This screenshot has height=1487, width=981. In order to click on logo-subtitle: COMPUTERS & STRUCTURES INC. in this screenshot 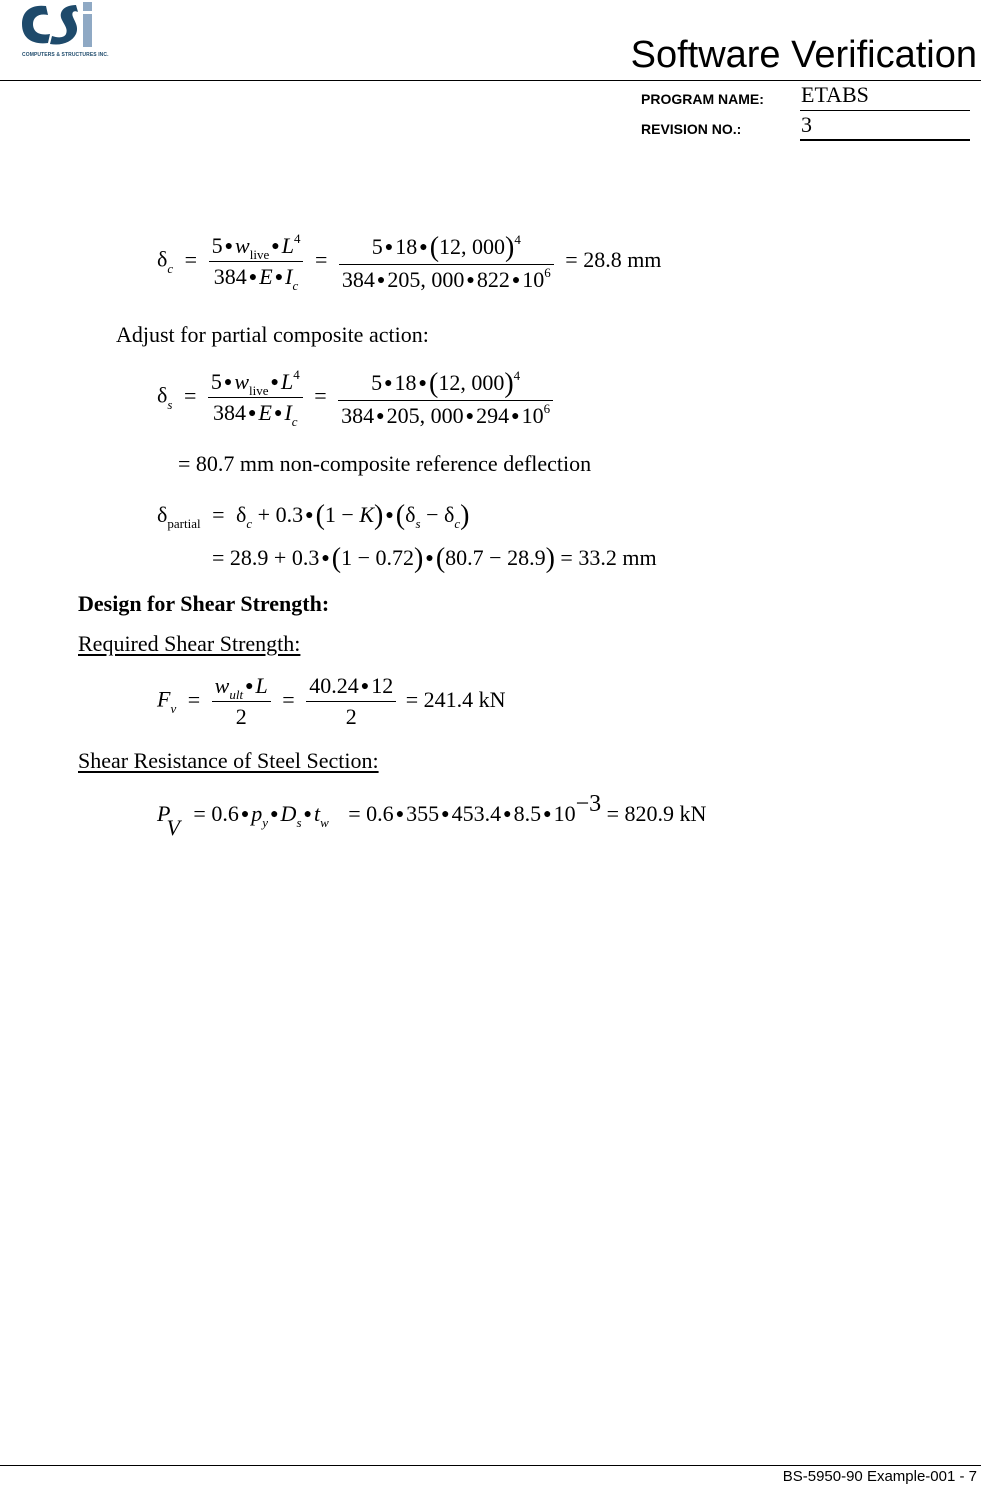, I will do `click(65, 55)`.